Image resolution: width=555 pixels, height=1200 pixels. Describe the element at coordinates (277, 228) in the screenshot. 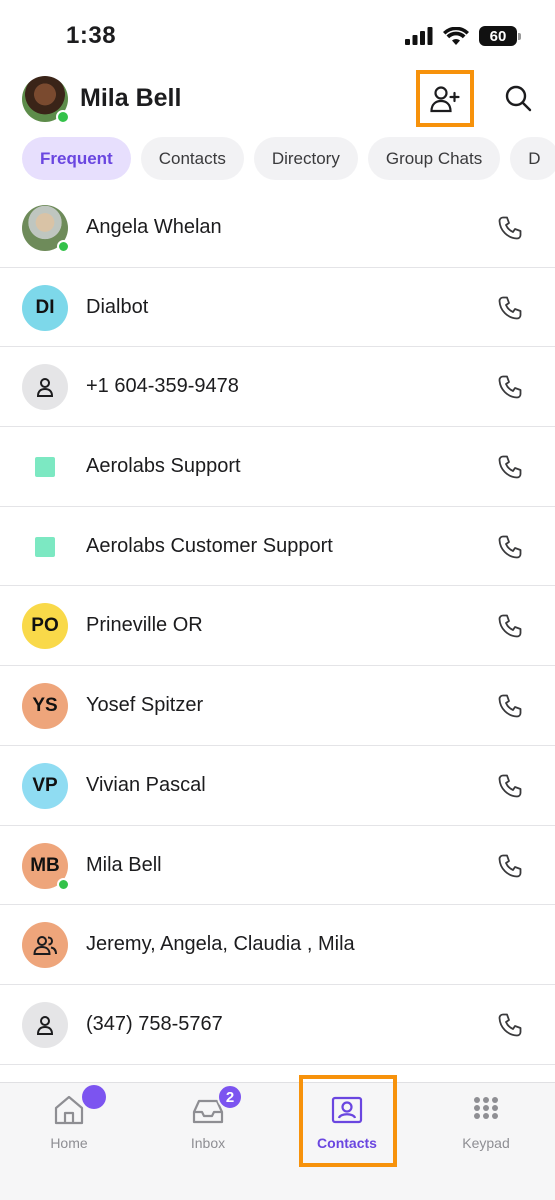

I see `contact-row: Angela Whelan` at that location.